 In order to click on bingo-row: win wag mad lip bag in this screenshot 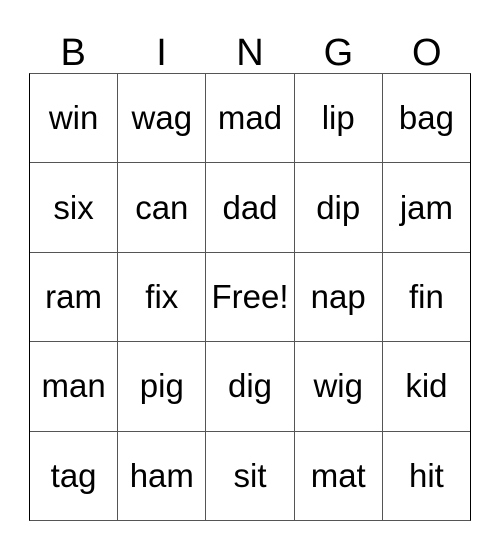, I will do `click(250, 118)`.